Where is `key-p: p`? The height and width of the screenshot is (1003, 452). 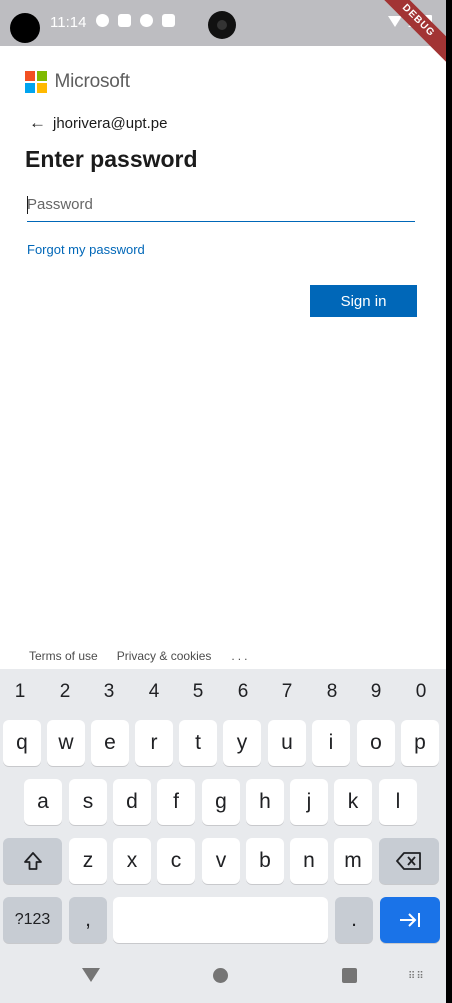
key-p: p is located at coordinates (420, 743).